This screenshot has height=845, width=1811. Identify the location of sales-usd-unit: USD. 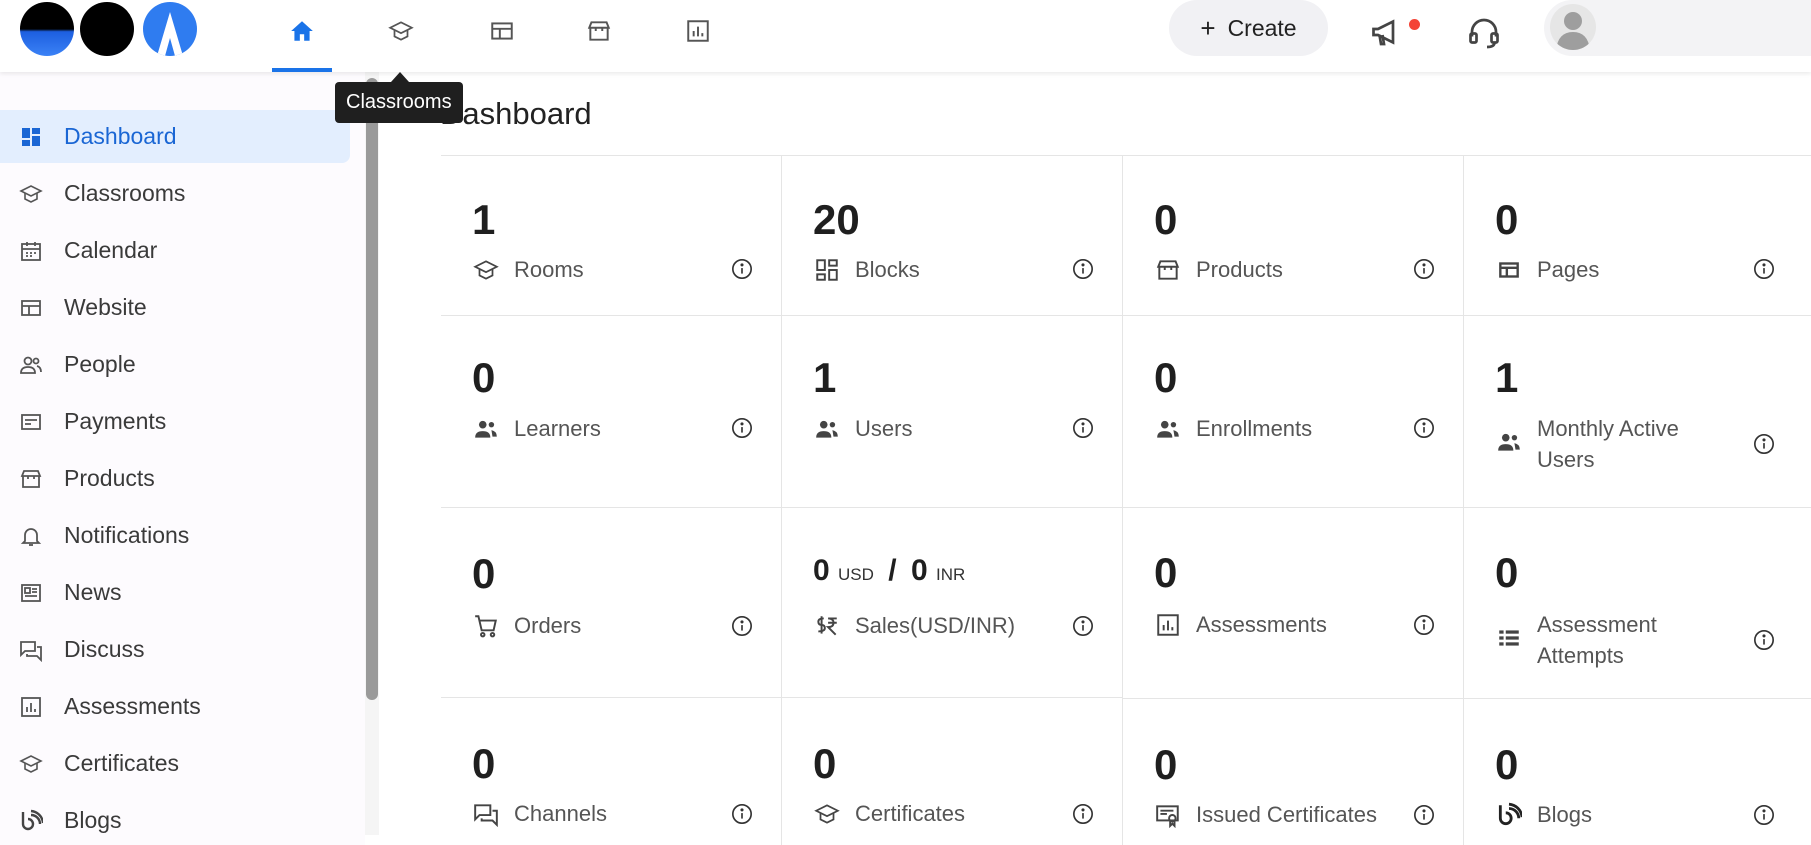
(856, 574).